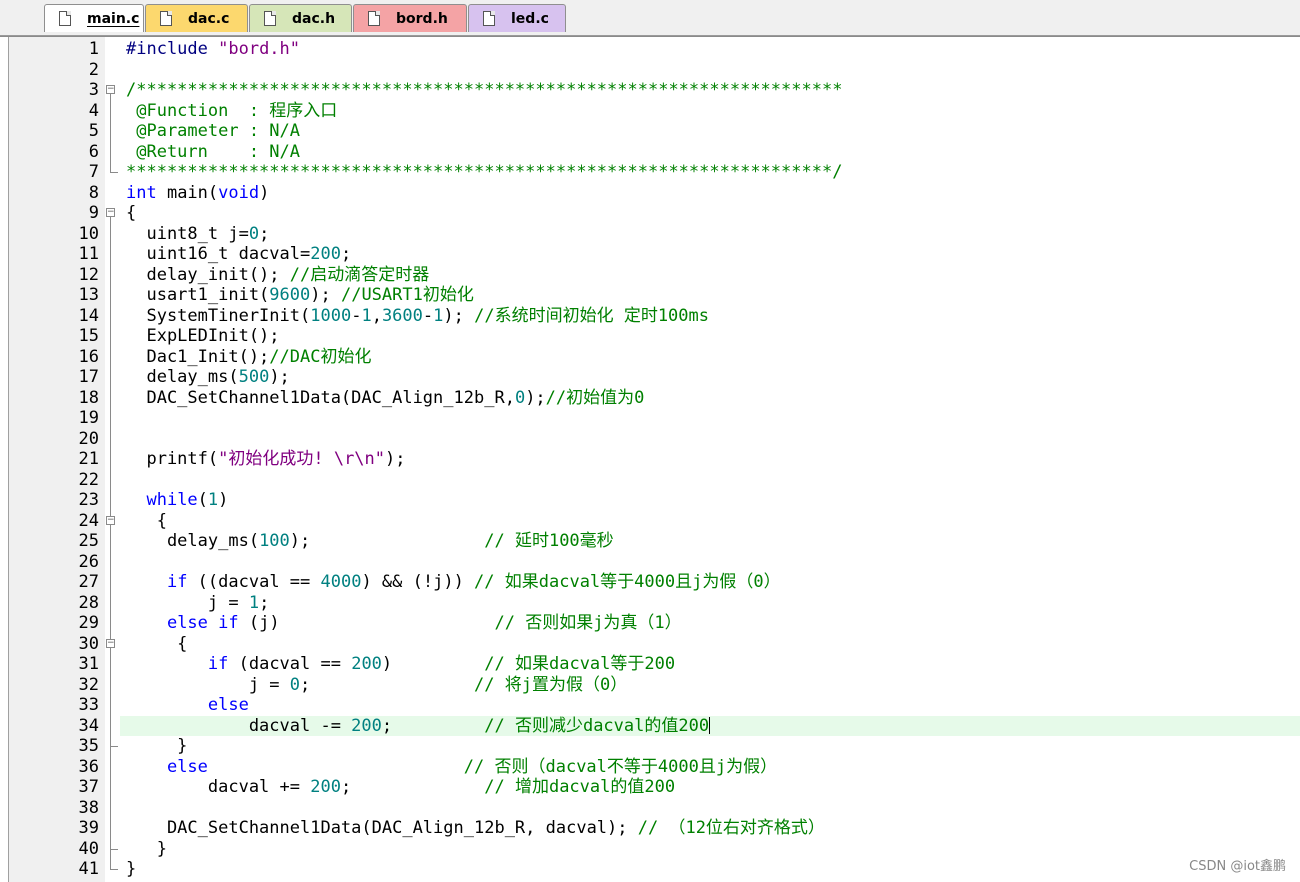 This screenshot has width=1300, height=882. Describe the element at coordinates (710, 705) in the screenshot. I see `code-line-area: else` at that location.